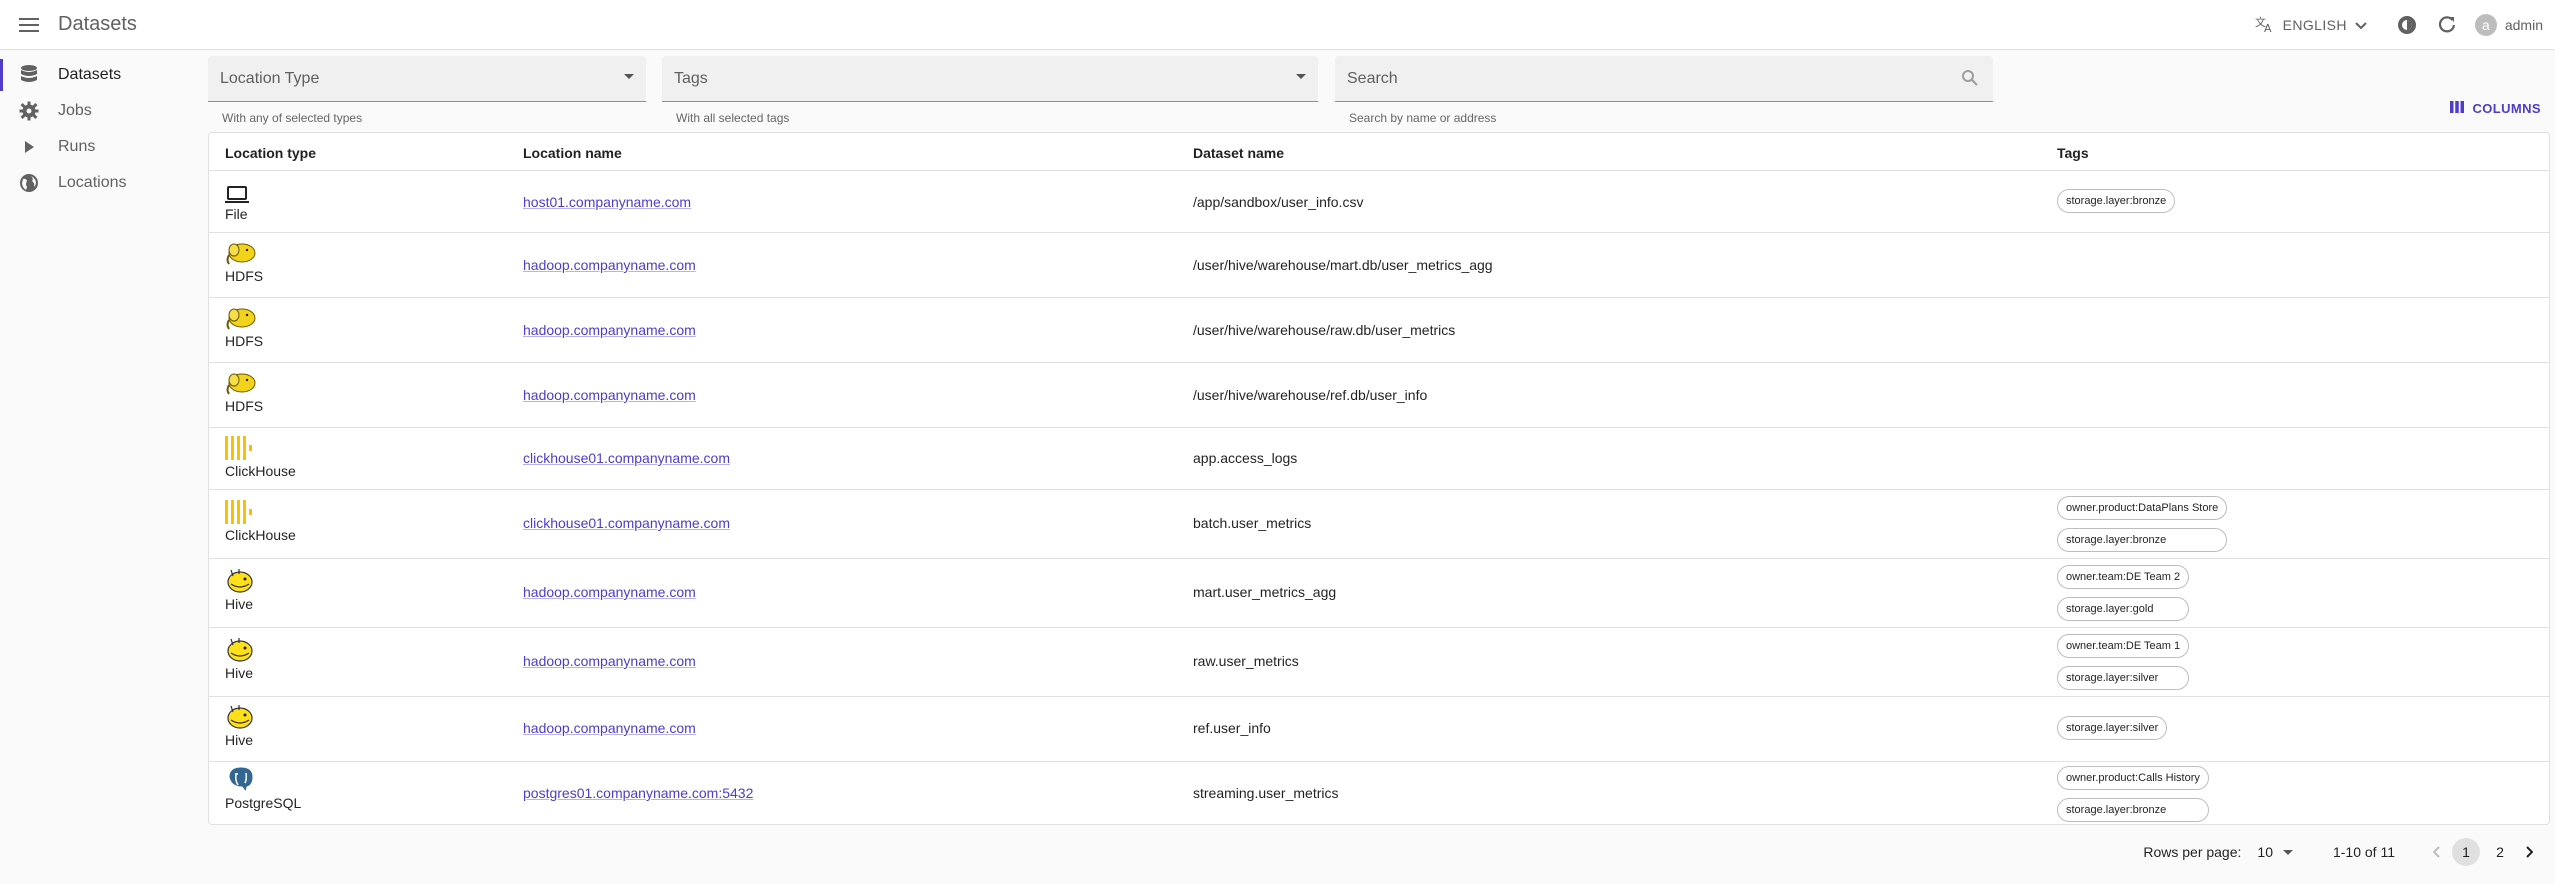  I want to click on location-type-filter: Location Type, so click(427, 79).